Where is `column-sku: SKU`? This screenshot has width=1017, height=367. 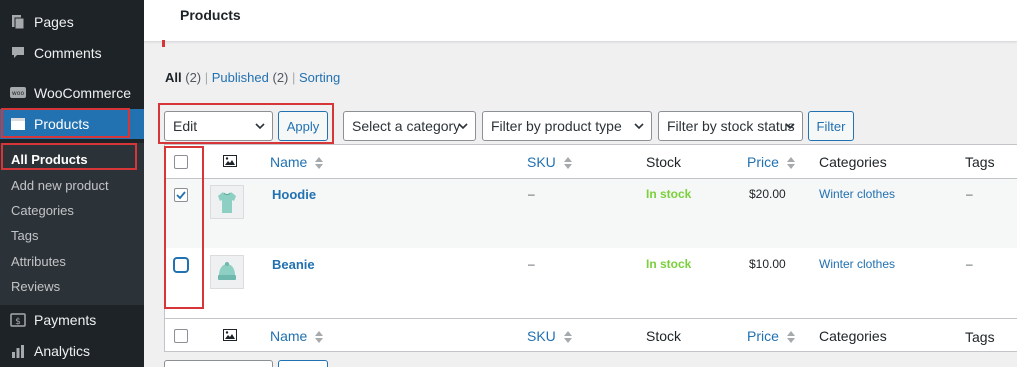
column-sku: SKU is located at coordinates (549, 162).